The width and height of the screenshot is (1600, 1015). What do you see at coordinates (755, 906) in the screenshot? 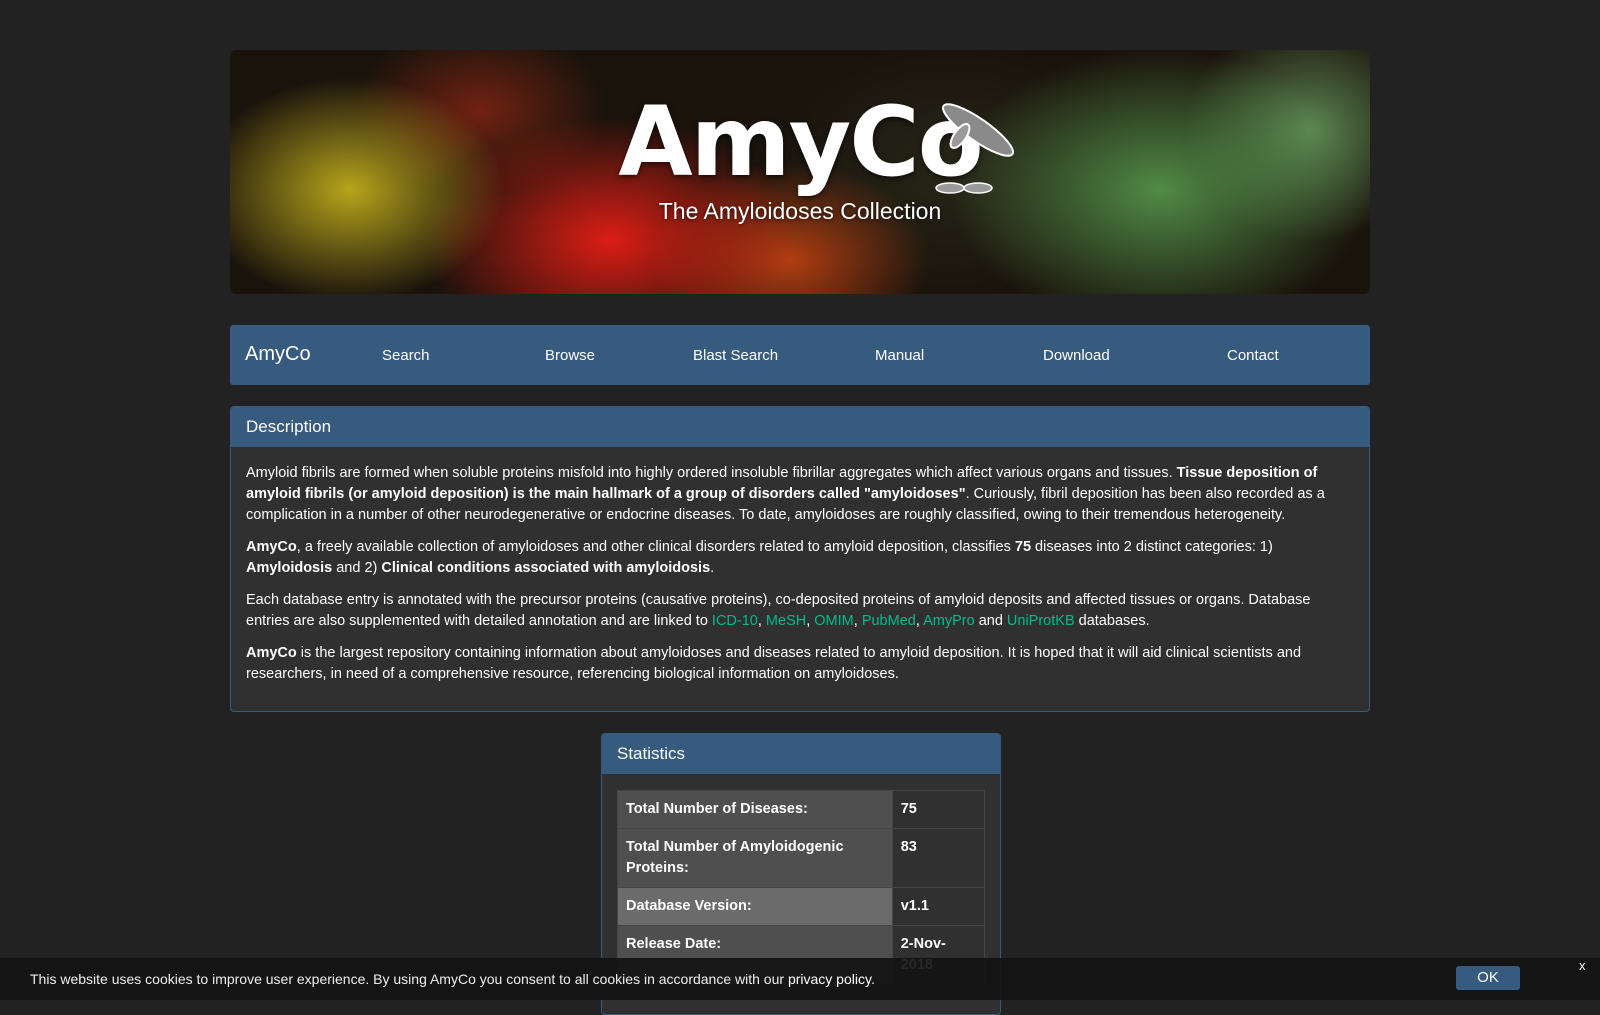
I see `stat-label: Database Version:` at bounding box center [755, 906].